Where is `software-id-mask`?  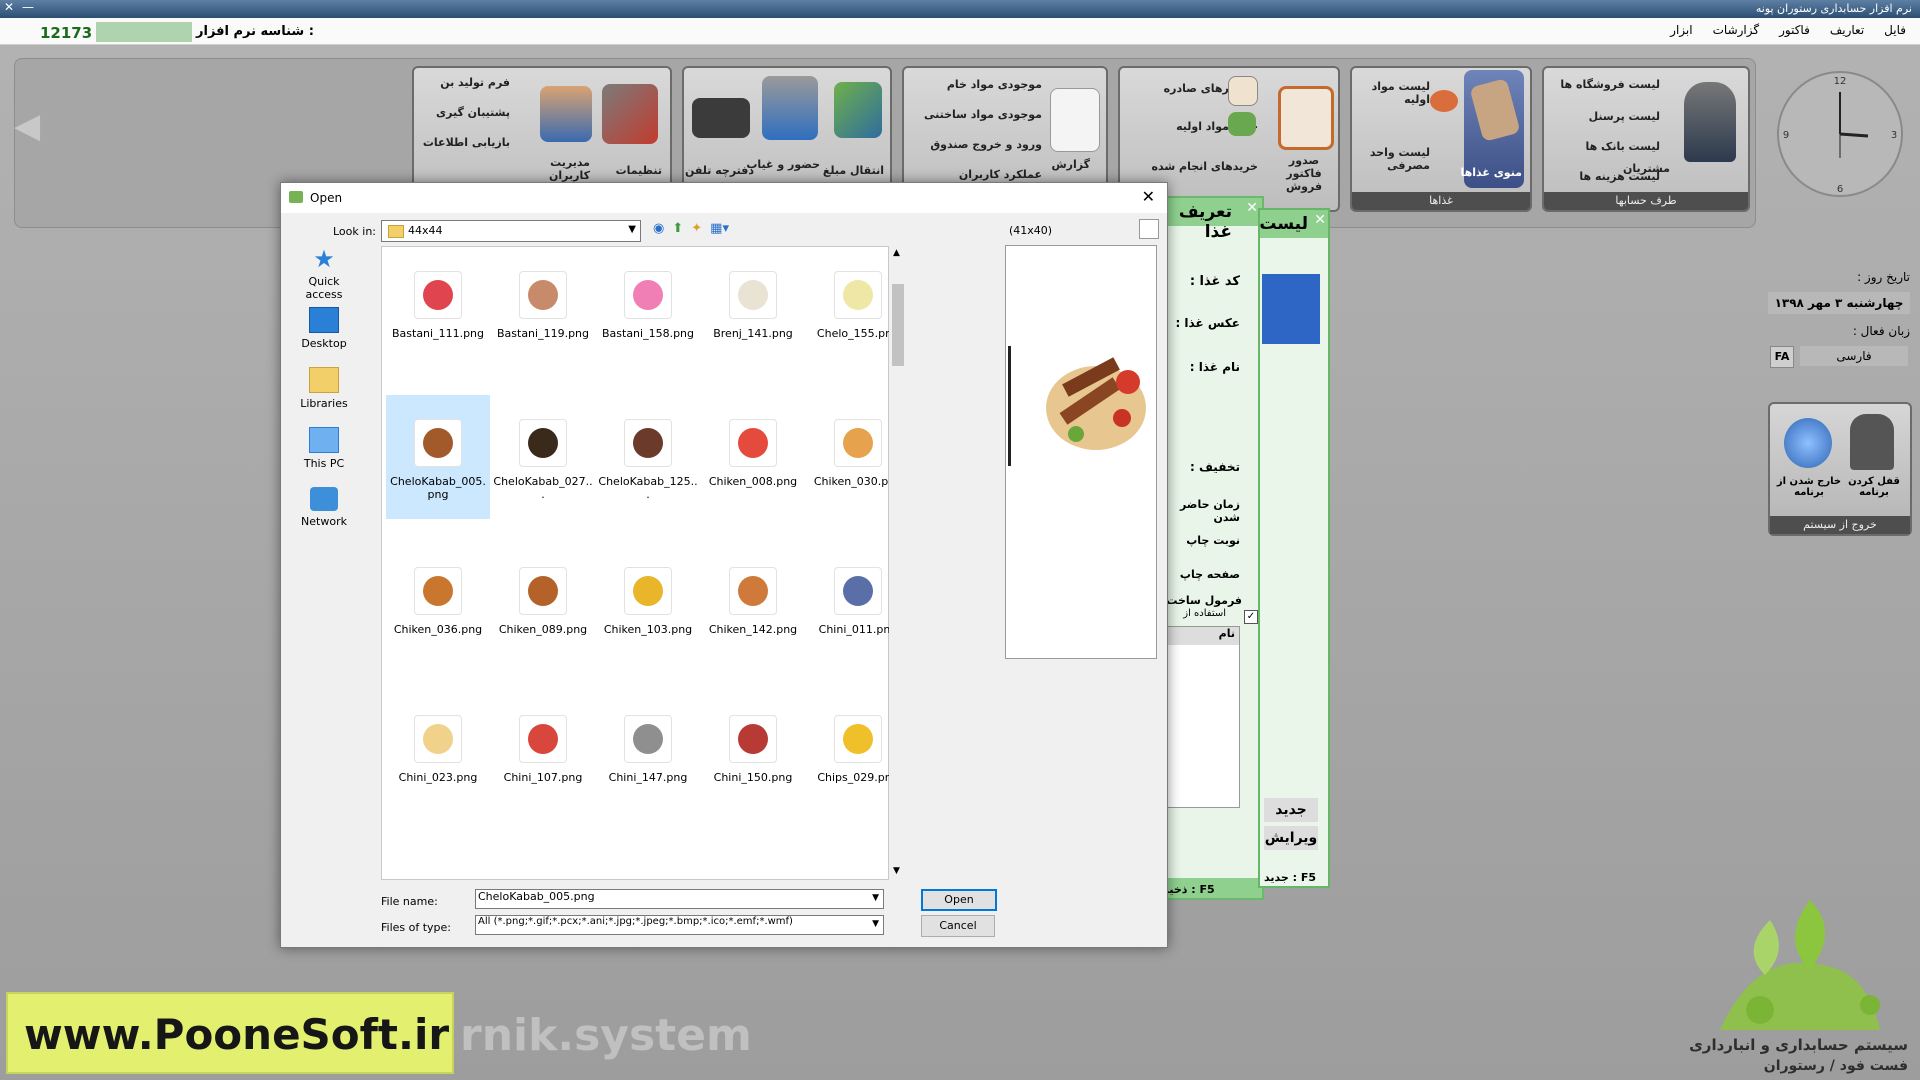
software-id-mask is located at coordinates (144, 32).